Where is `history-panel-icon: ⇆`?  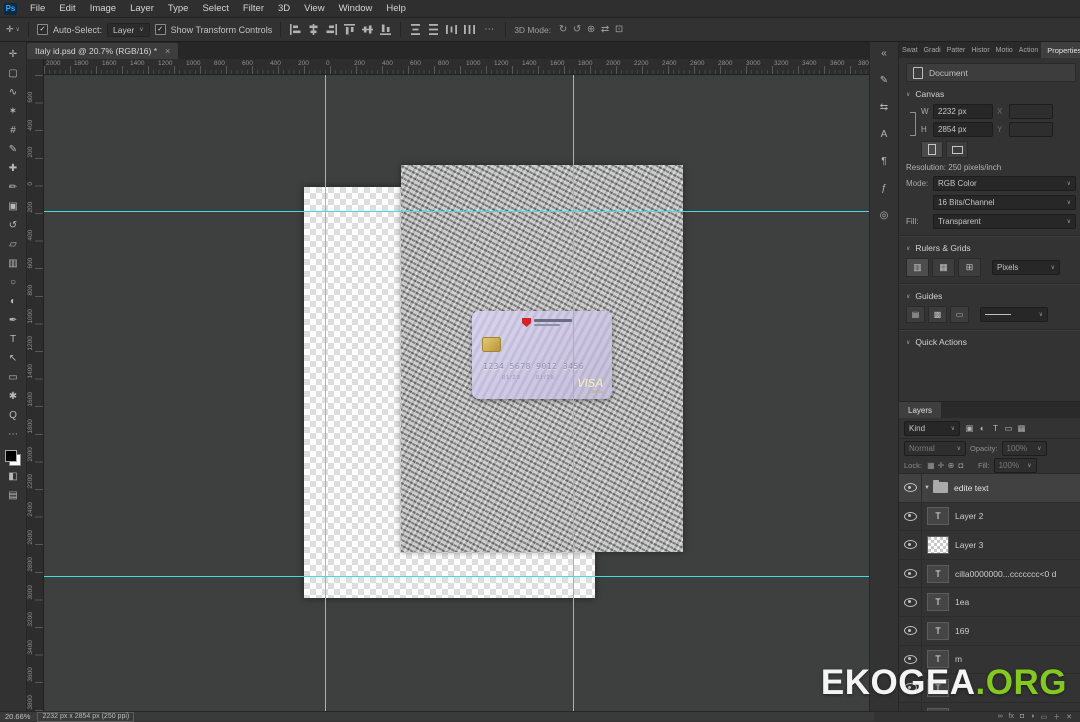 history-panel-icon: ⇆ is located at coordinates (884, 107).